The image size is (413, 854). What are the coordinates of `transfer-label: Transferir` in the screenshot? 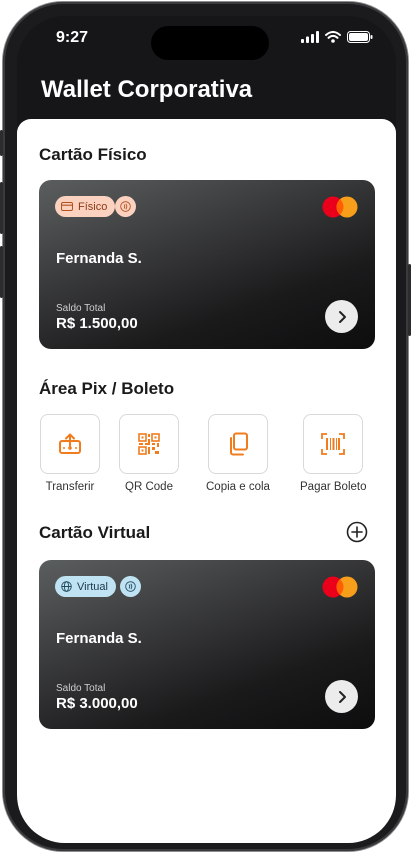 It's located at (70, 487).